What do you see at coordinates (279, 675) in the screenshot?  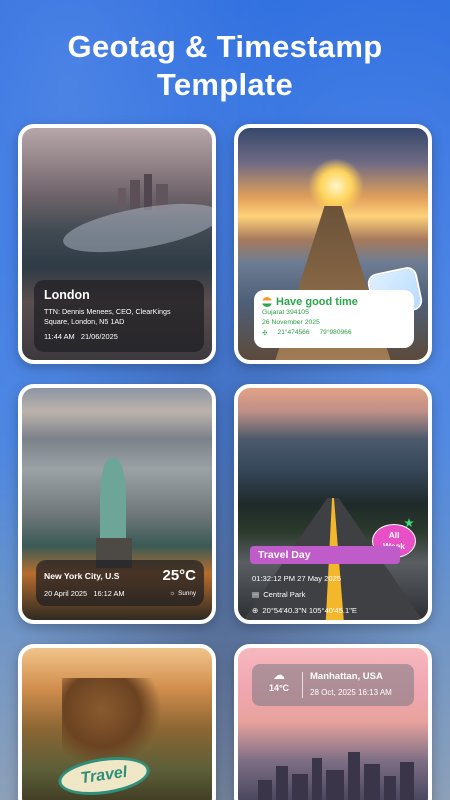 I see `partly-cloudy-icon: ☁` at bounding box center [279, 675].